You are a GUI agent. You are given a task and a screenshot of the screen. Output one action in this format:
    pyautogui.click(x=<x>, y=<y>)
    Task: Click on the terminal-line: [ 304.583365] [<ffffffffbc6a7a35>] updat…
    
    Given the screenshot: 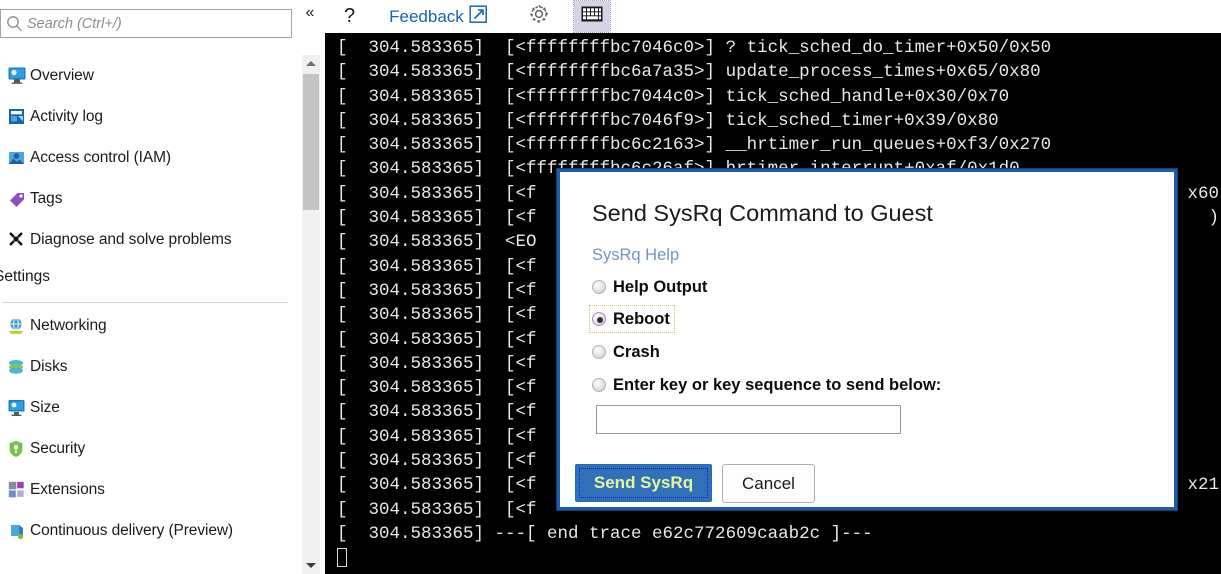 What is the action you would take?
    pyautogui.click(x=689, y=72)
    